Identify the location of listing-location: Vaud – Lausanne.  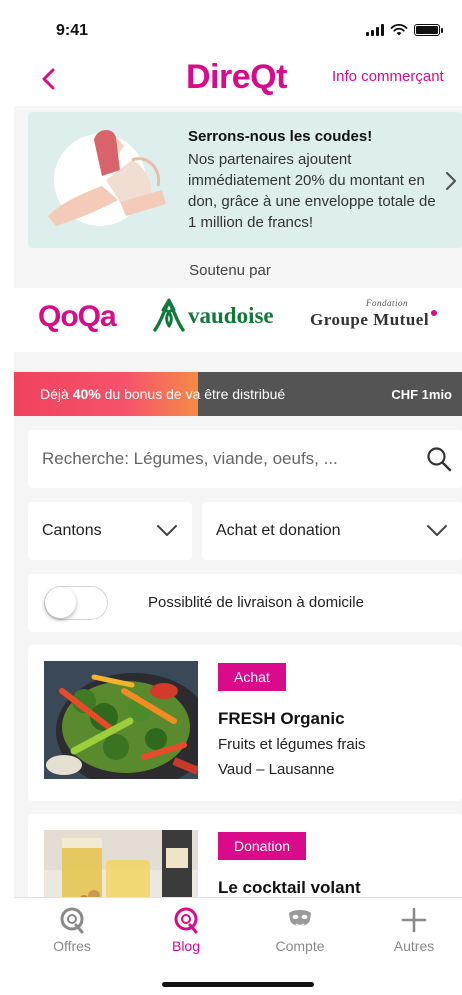
(276, 769).